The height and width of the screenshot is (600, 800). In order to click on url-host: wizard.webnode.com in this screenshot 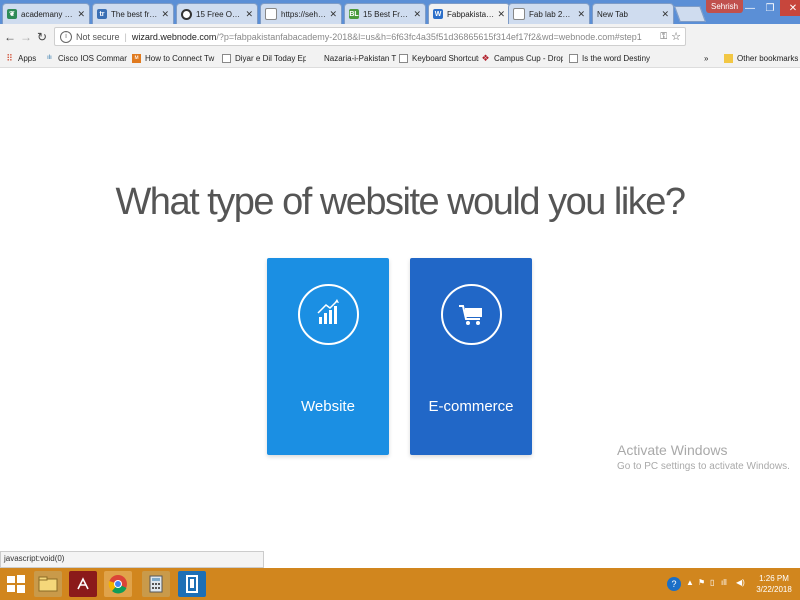, I will do `click(174, 36)`.